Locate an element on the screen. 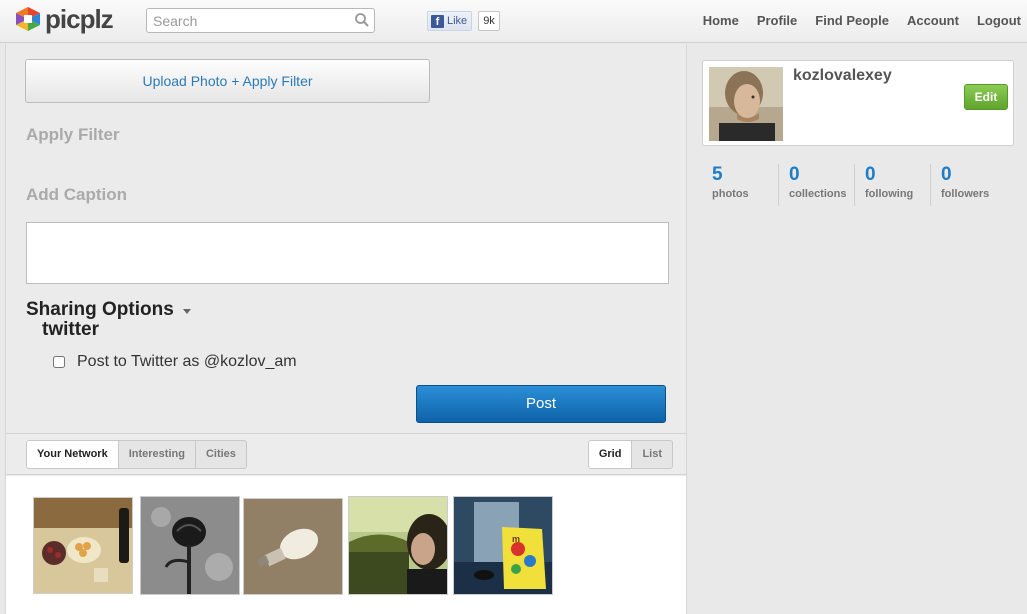  nav-account: Account is located at coordinates (933, 20).